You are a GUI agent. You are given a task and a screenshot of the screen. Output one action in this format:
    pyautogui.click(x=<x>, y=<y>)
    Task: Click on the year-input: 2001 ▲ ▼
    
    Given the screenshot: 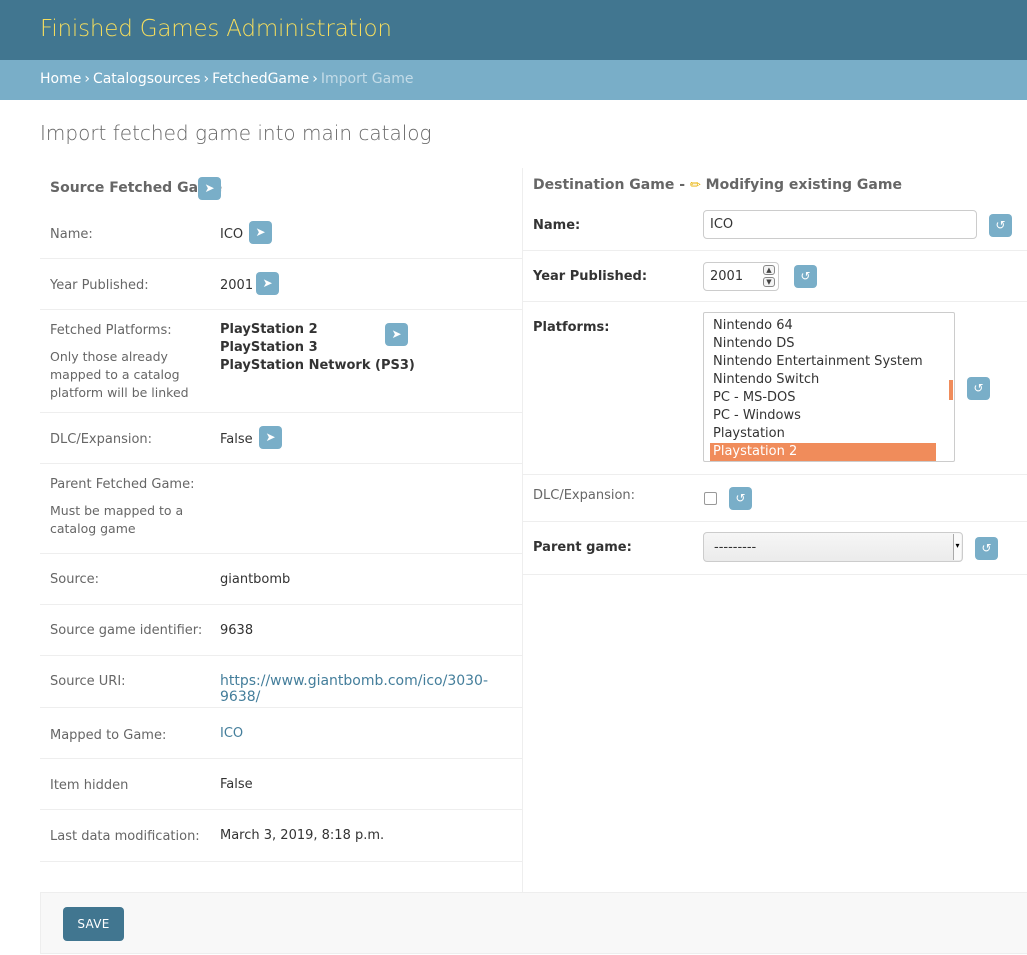 What is the action you would take?
    pyautogui.click(x=741, y=276)
    